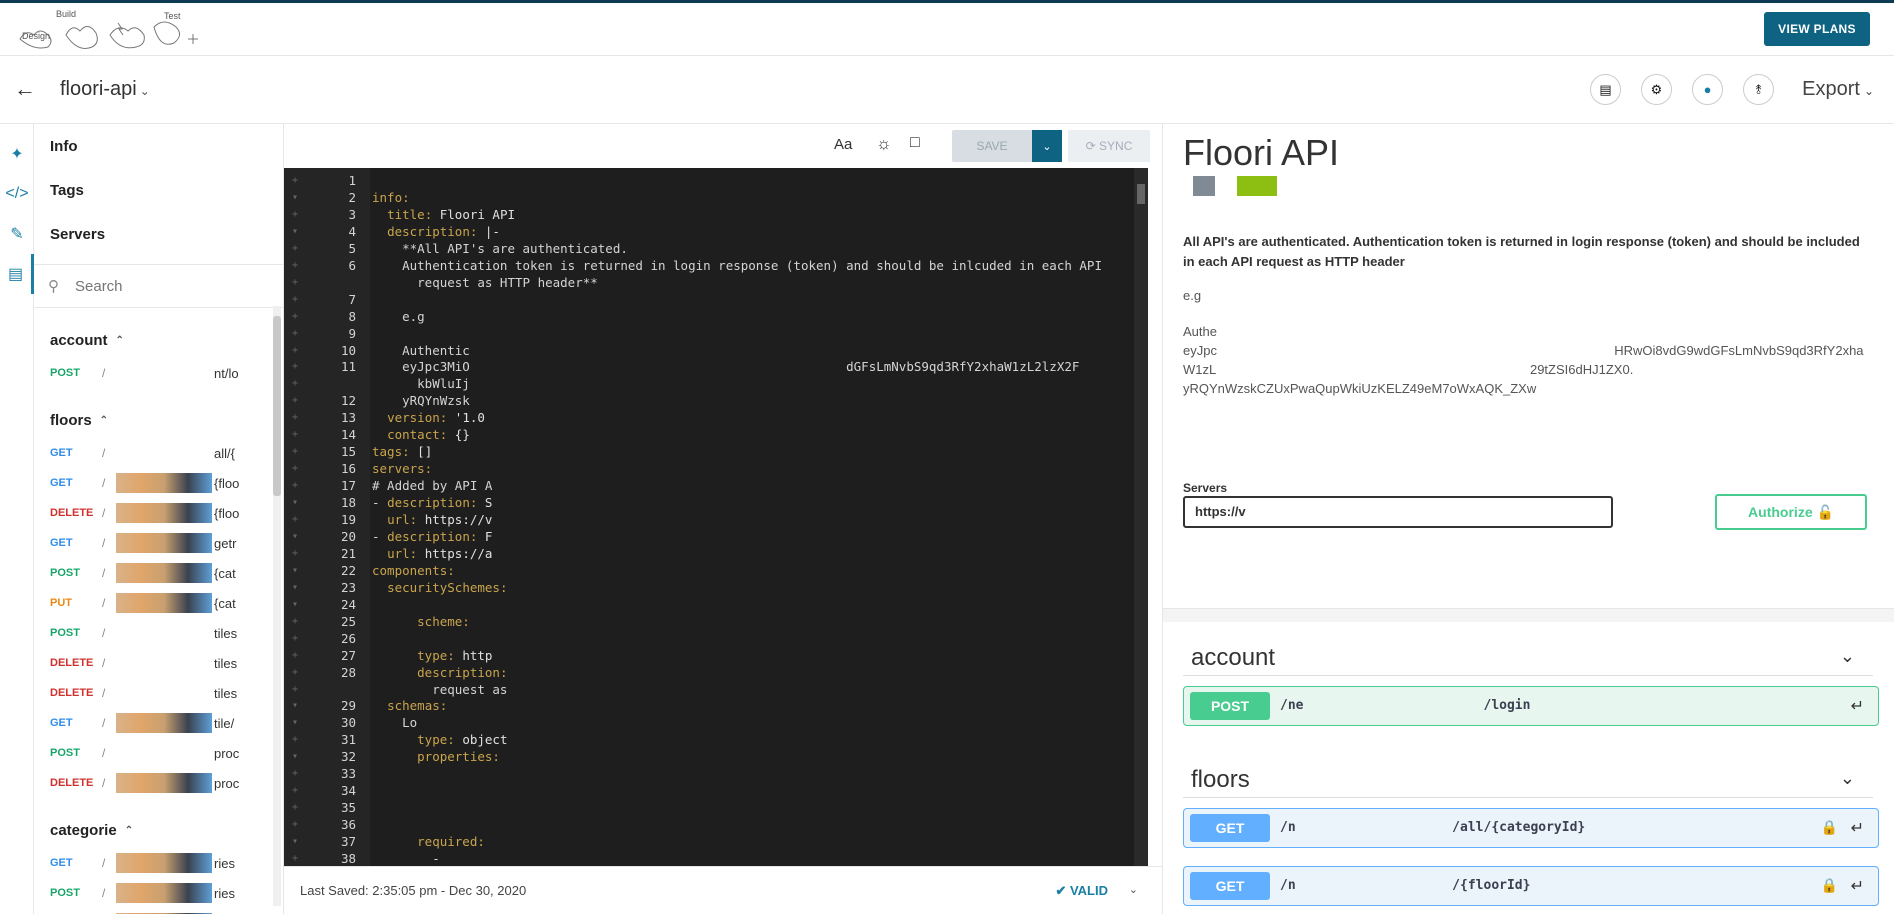 This screenshot has height=914, width=1894. What do you see at coordinates (277, 406) in the screenshot?
I see `sidebar-scrollbar-thumb` at bounding box center [277, 406].